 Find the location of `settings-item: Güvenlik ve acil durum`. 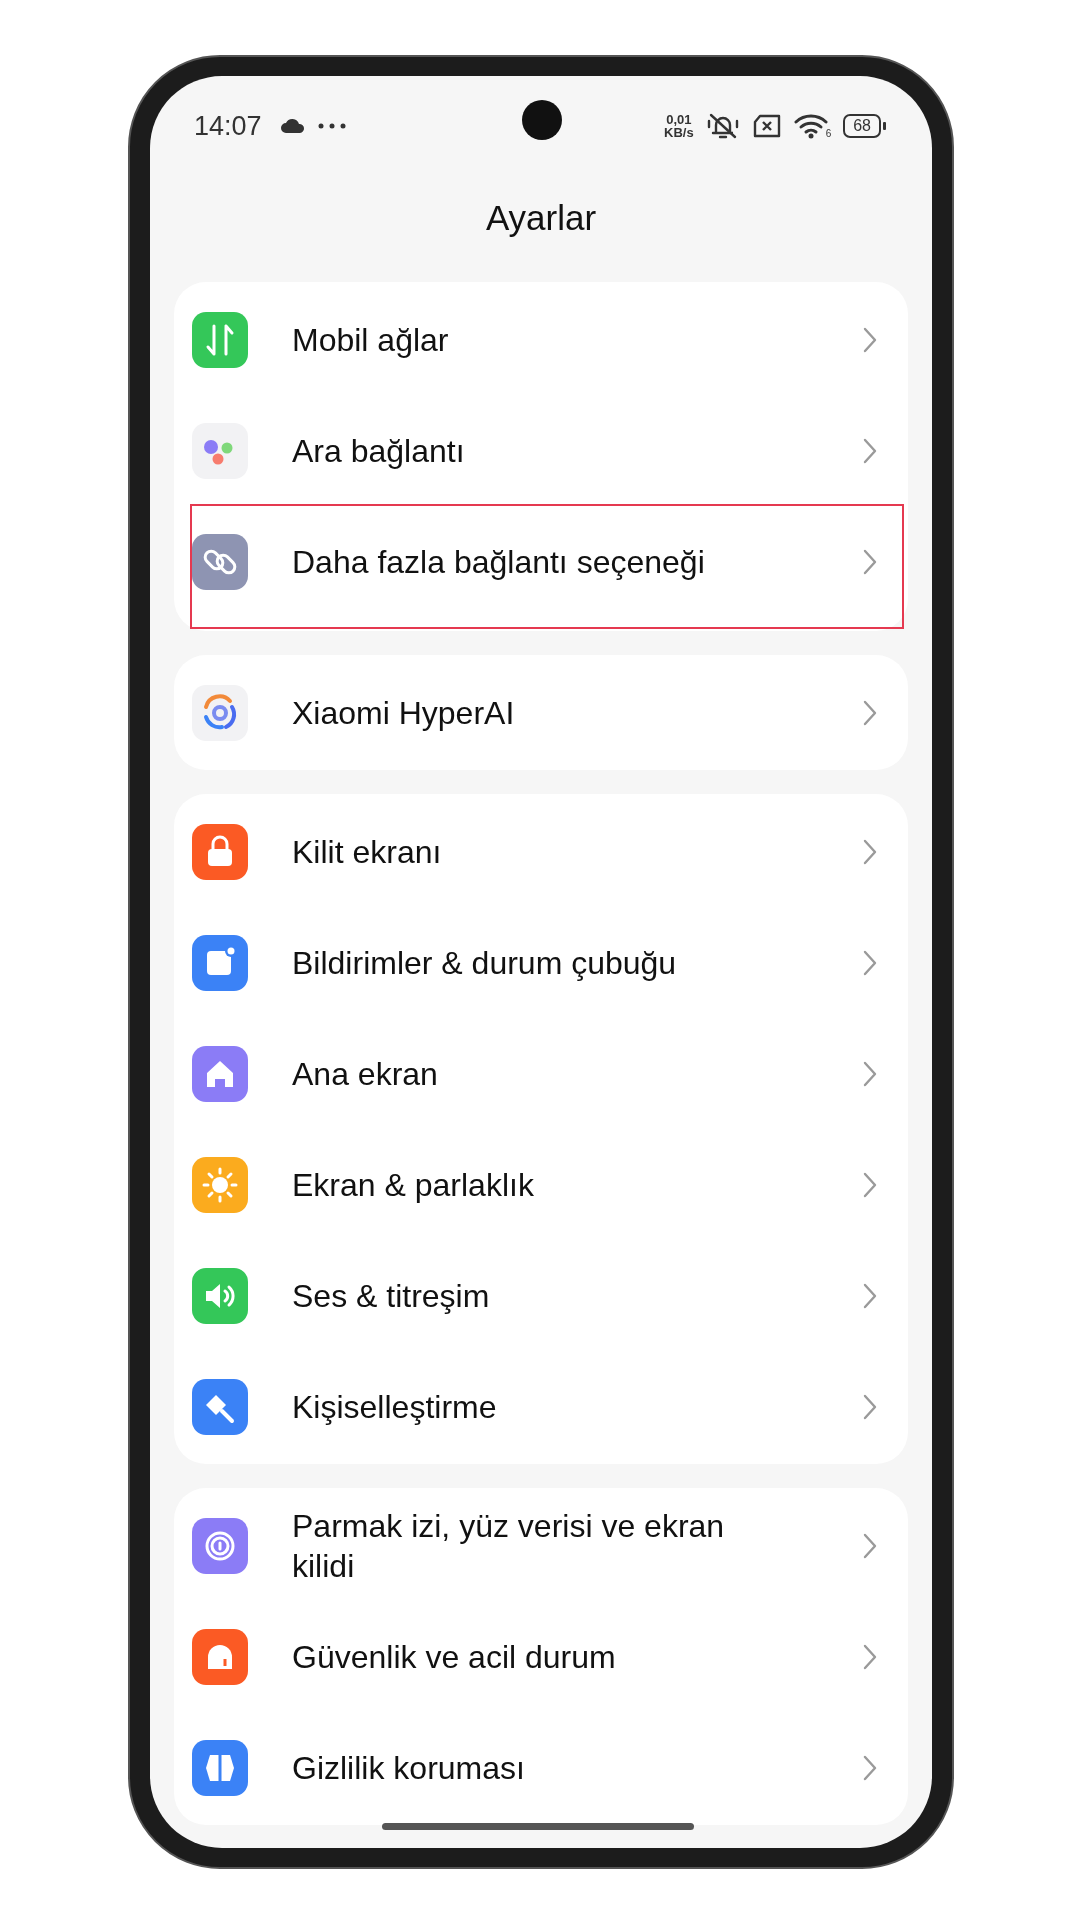

settings-item: Güvenlik ve acil durum is located at coordinates (541, 1656).